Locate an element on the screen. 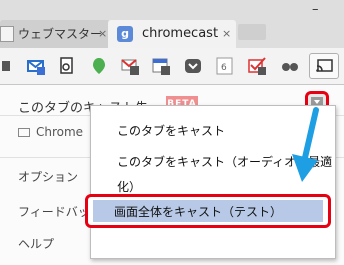  page-favicon-icon is located at coordinates (7, 34).